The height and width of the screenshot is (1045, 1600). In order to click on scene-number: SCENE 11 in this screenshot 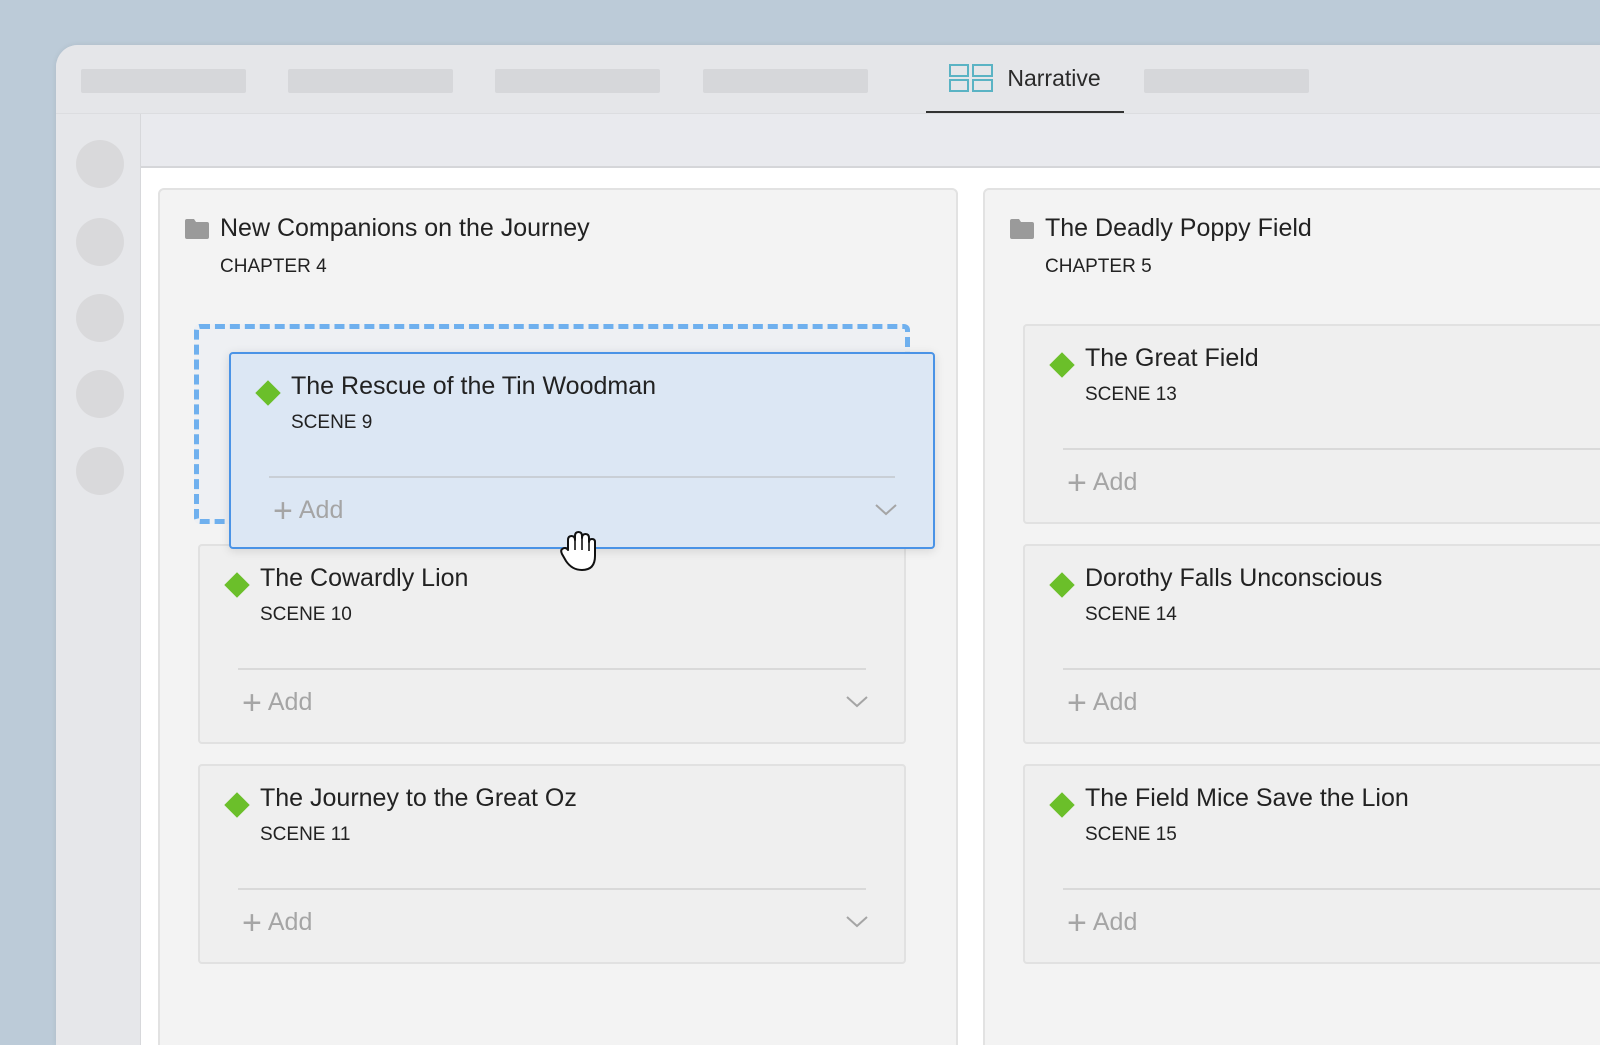, I will do `click(305, 834)`.